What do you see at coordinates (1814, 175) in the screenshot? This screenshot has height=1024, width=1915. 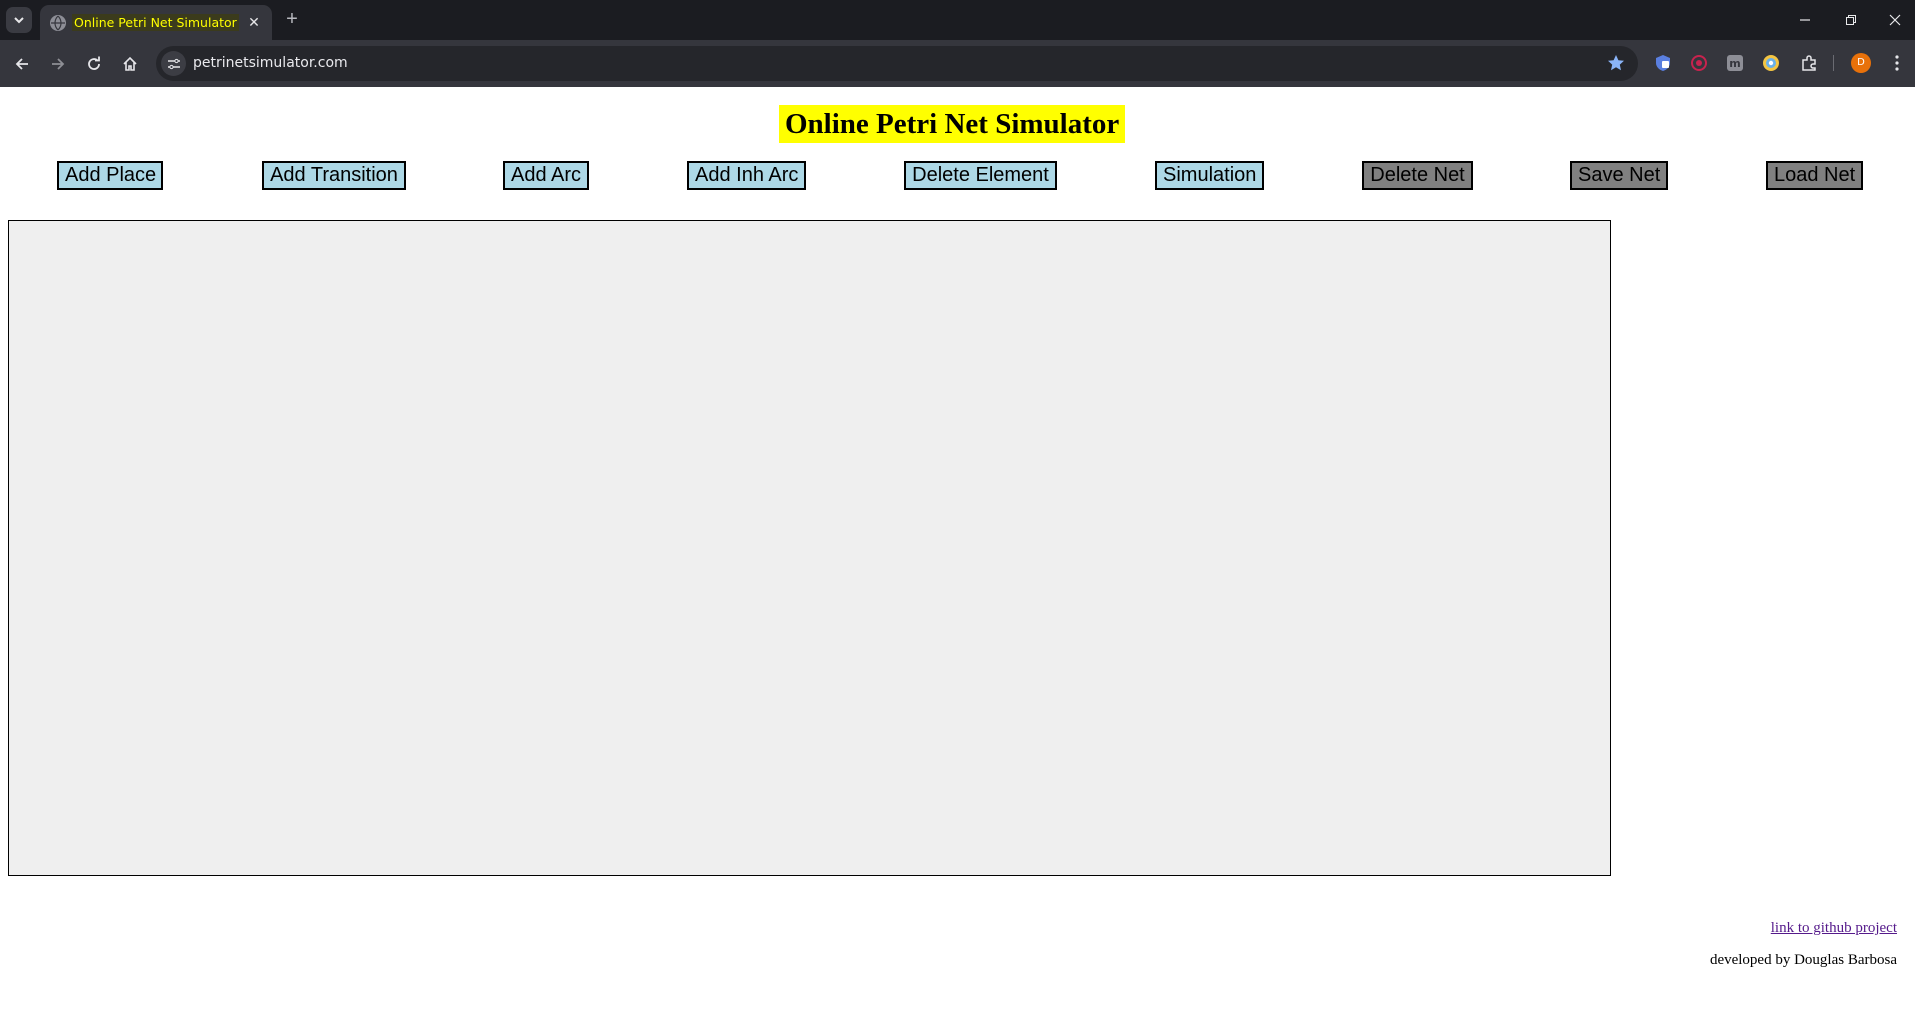 I see `load-net-button: Load Net` at bounding box center [1814, 175].